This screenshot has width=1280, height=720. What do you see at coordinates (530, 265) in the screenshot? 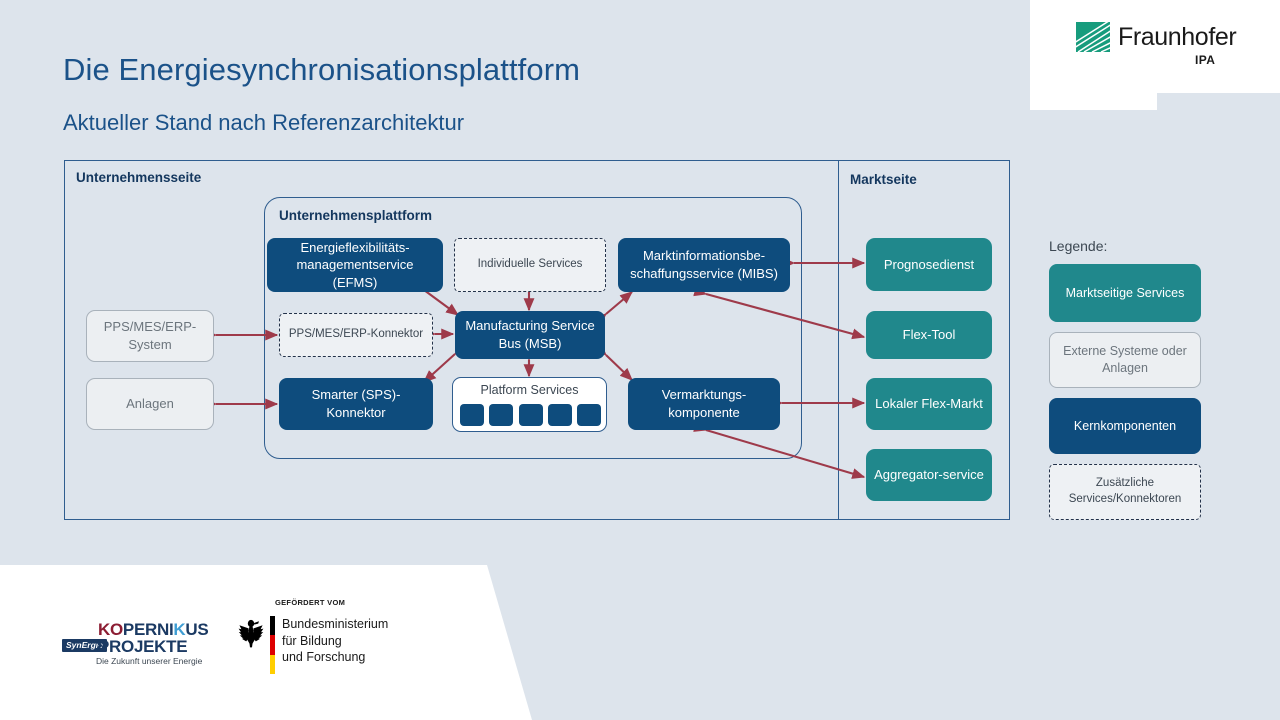
I see `node-individuelle-services: Individuelle Services` at bounding box center [530, 265].